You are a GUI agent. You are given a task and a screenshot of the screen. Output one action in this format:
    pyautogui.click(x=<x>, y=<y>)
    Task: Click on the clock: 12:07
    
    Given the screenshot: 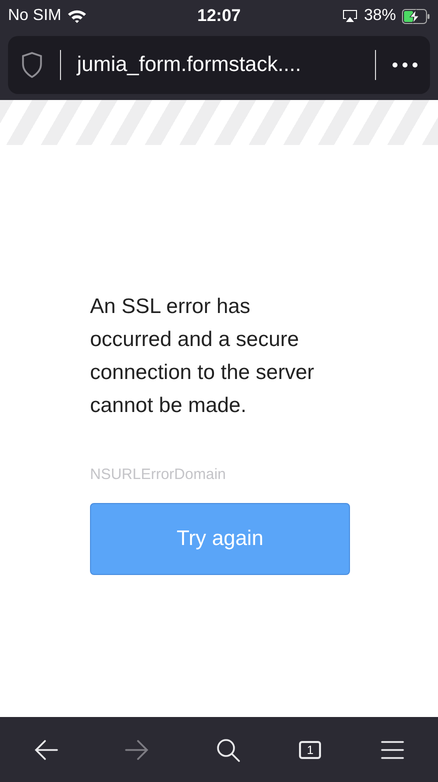 What is the action you would take?
    pyautogui.click(x=219, y=16)
    